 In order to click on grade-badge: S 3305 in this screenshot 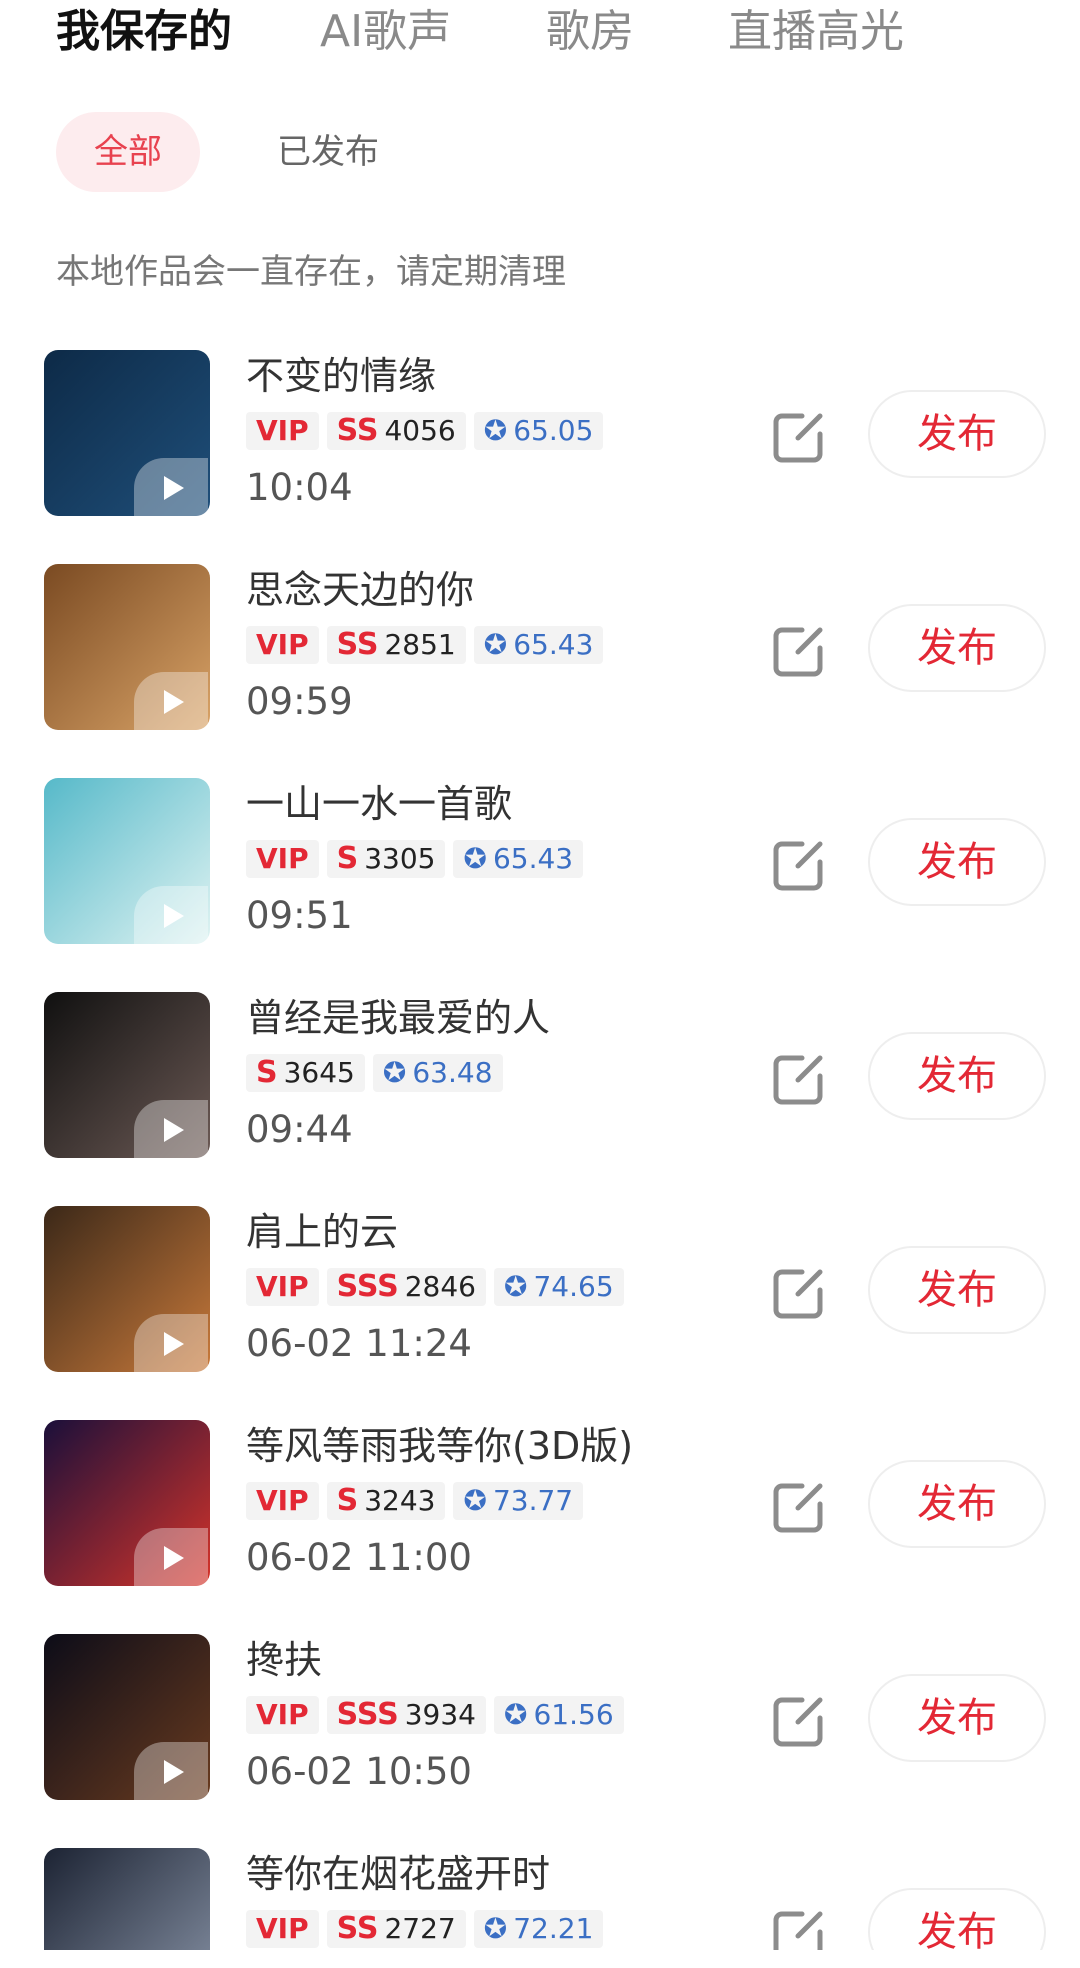, I will do `click(386, 859)`.